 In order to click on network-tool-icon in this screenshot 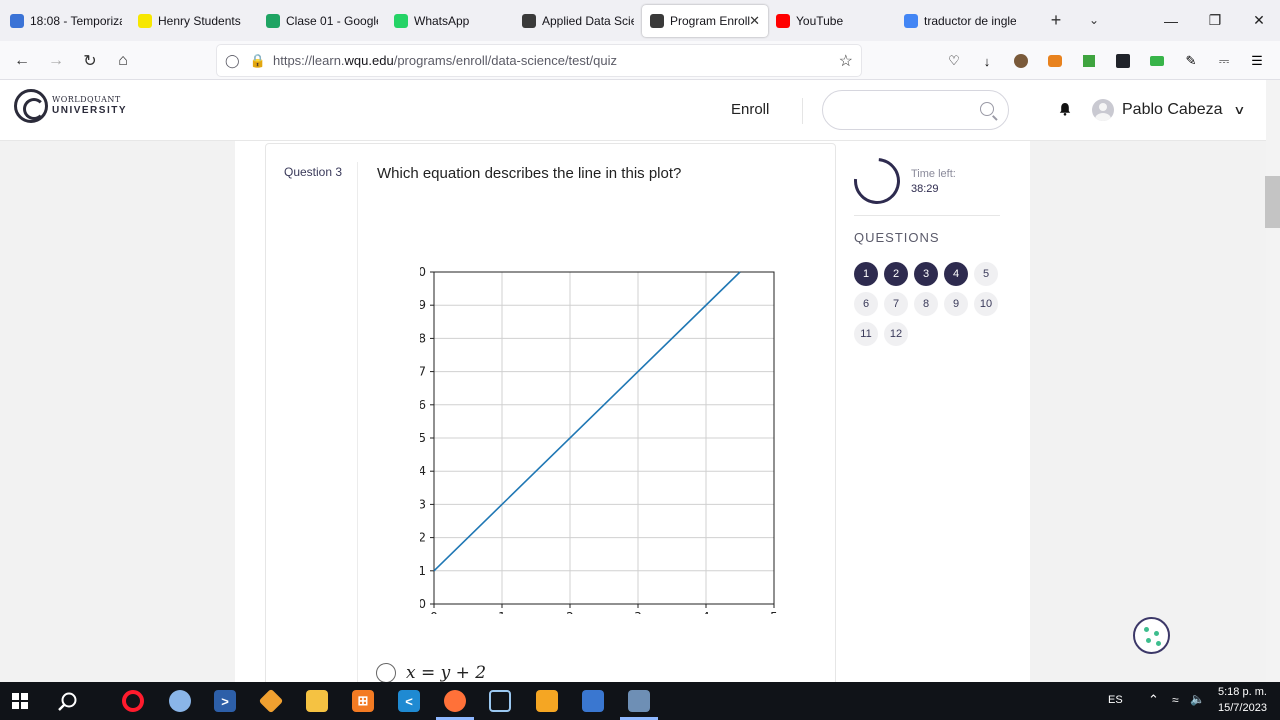, I will do `click(593, 701)`.